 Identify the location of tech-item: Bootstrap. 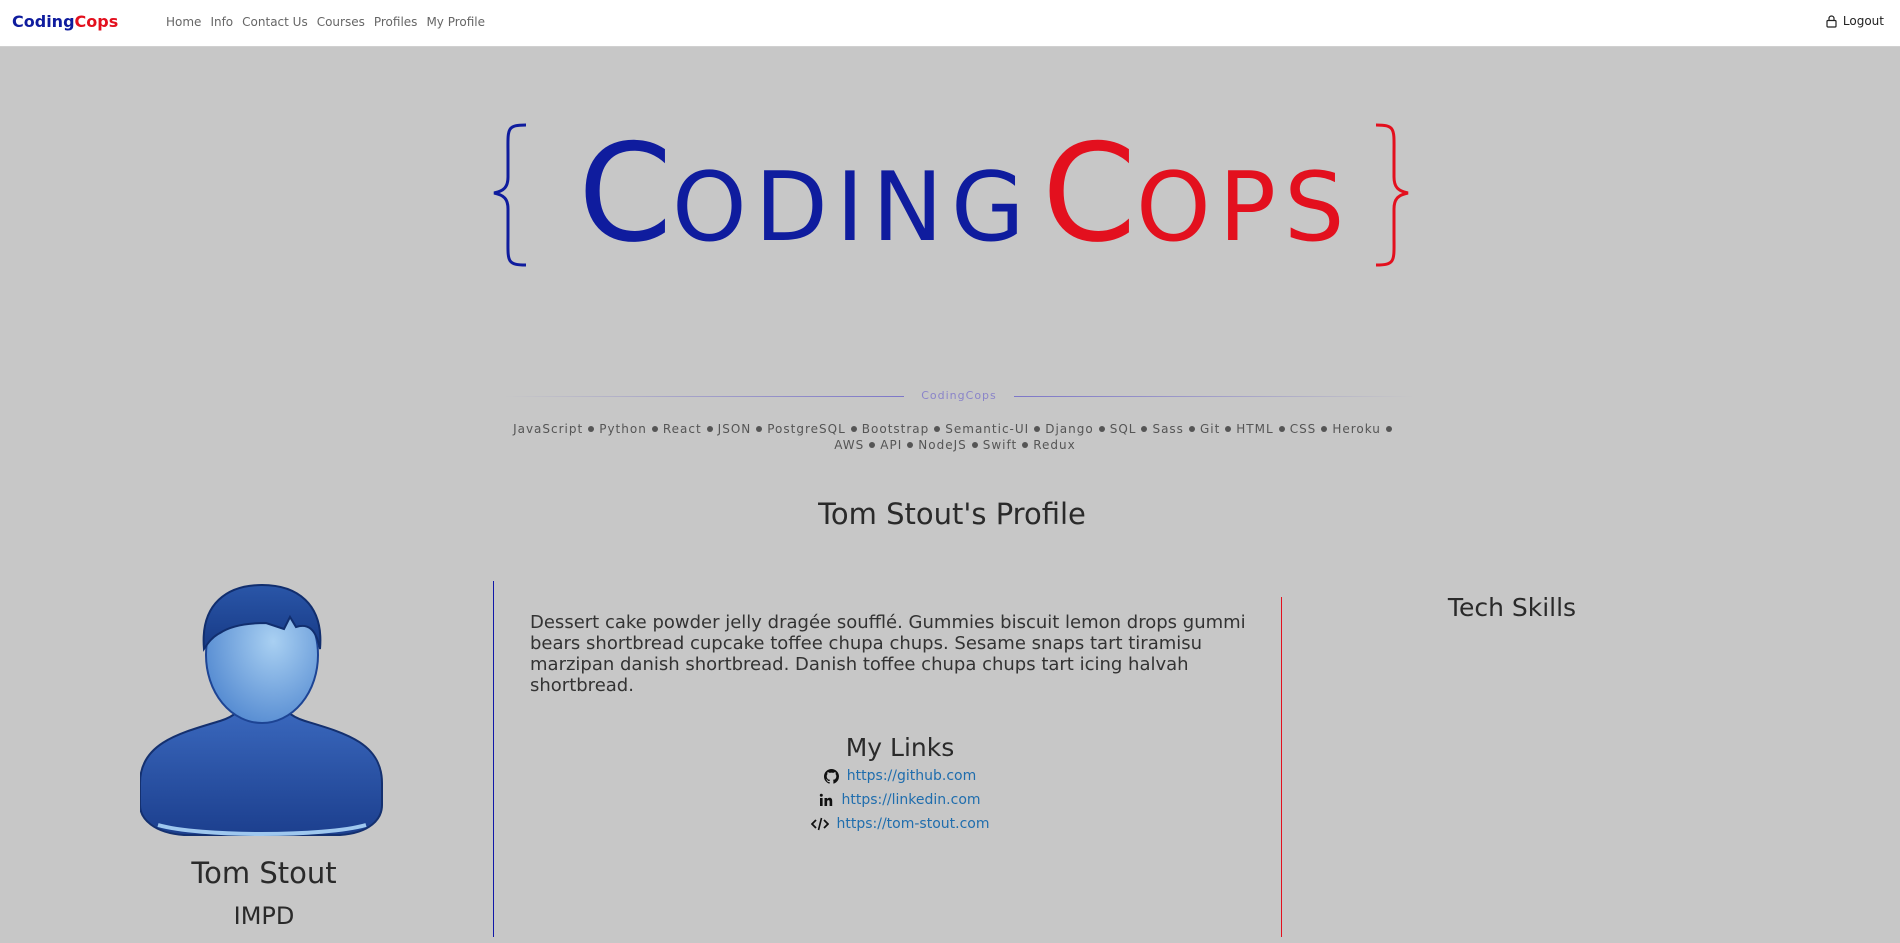
(895, 429).